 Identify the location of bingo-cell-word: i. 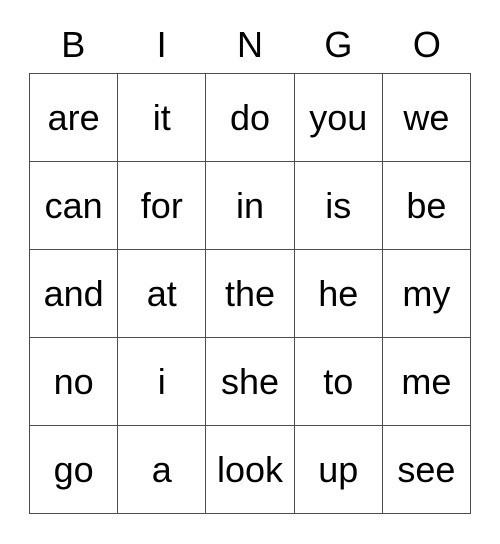
(161, 381).